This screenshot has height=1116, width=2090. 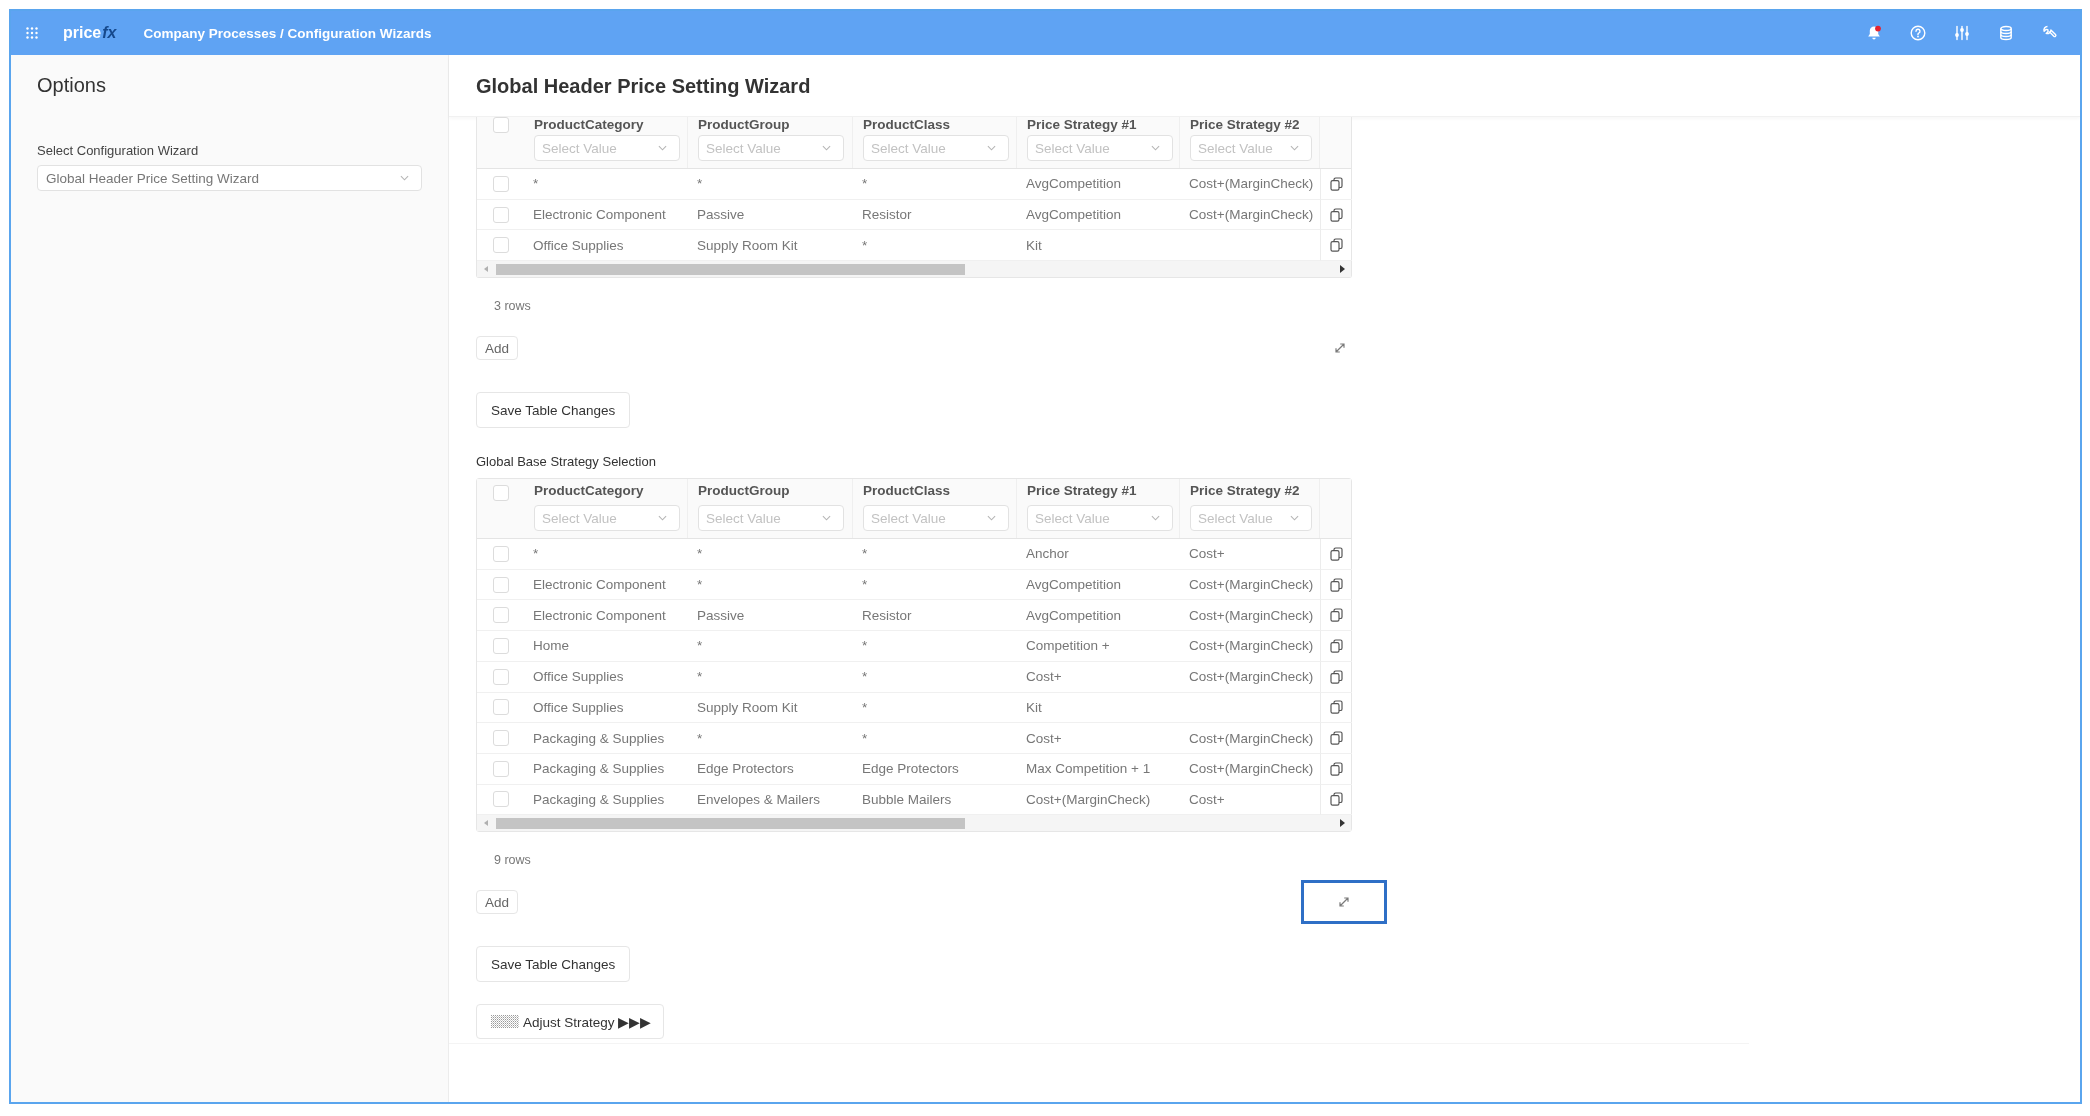 What do you see at coordinates (1962, 33) in the screenshot?
I see `sliders-icon` at bounding box center [1962, 33].